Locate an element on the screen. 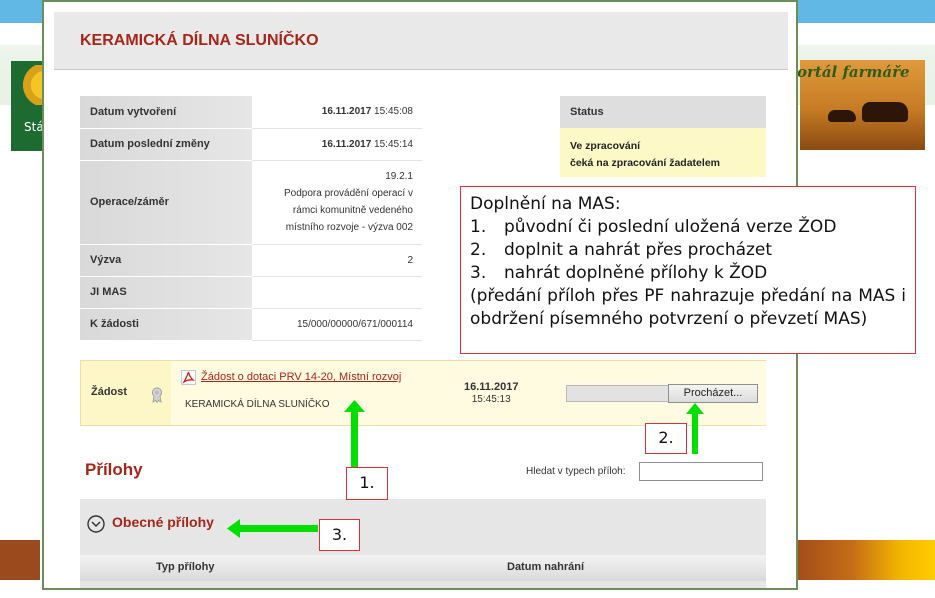 The image size is (935, 598). info-row: Výzva 2 is located at coordinates (251, 260).